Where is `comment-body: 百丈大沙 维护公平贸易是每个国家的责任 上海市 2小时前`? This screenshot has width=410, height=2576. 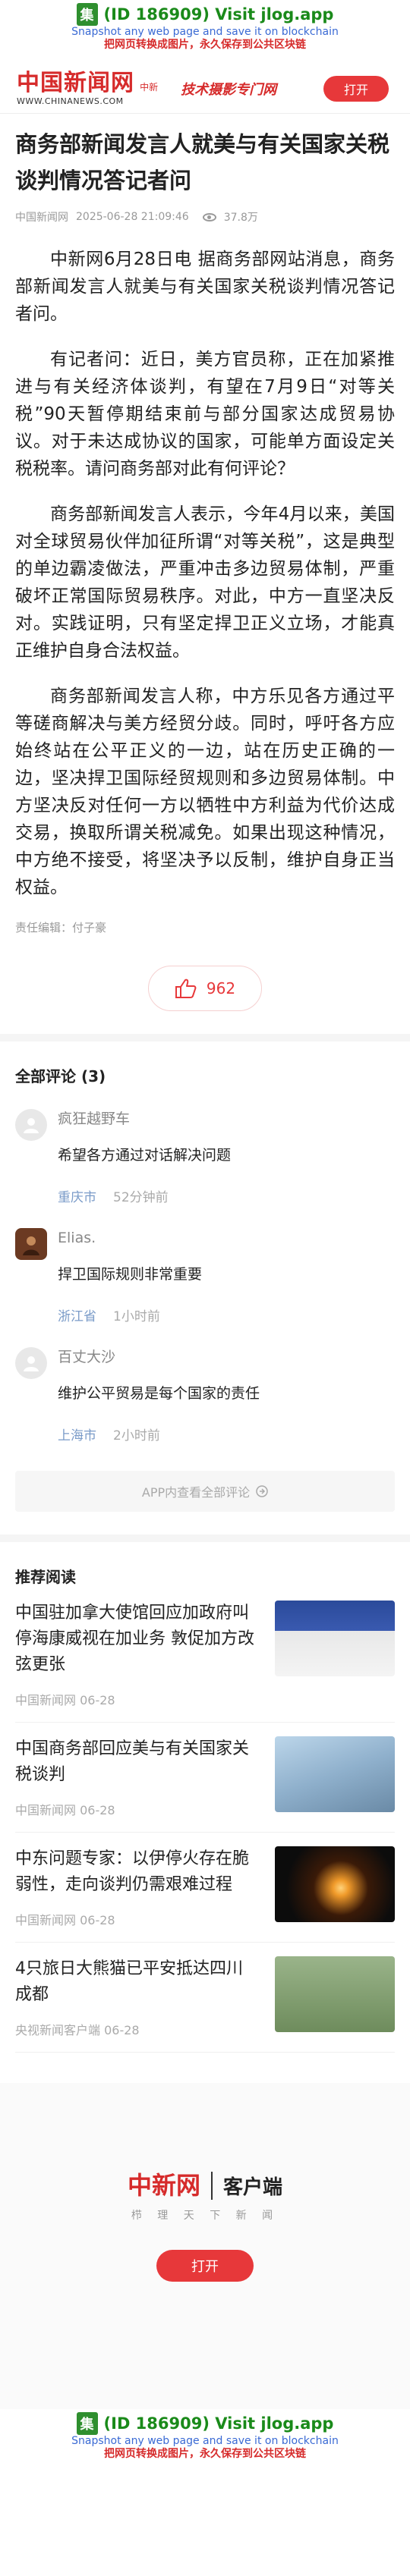
comment-body: 百丈大沙 维护公平贸易是每个国家的责任 上海市 2小时前 is located at coordinates (226, 1395).